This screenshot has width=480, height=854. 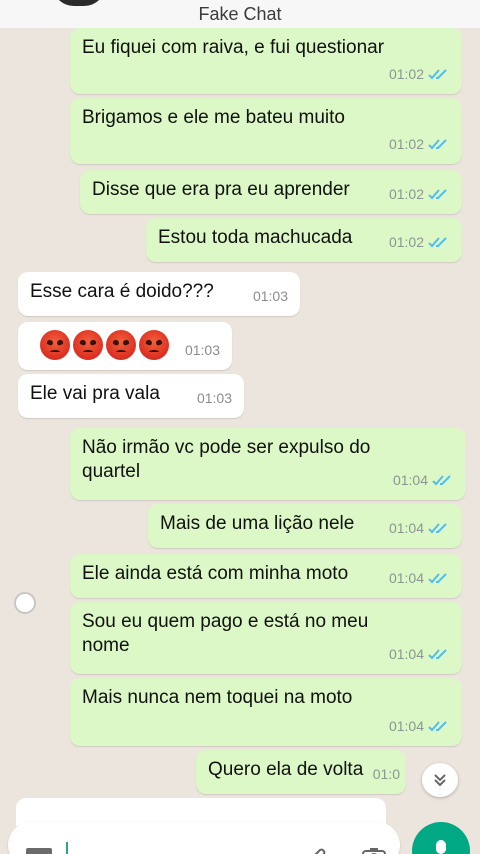 I want to click on message-outgoing: Disse que era pra eu aprender 01:02, so click(x=271, y=192).